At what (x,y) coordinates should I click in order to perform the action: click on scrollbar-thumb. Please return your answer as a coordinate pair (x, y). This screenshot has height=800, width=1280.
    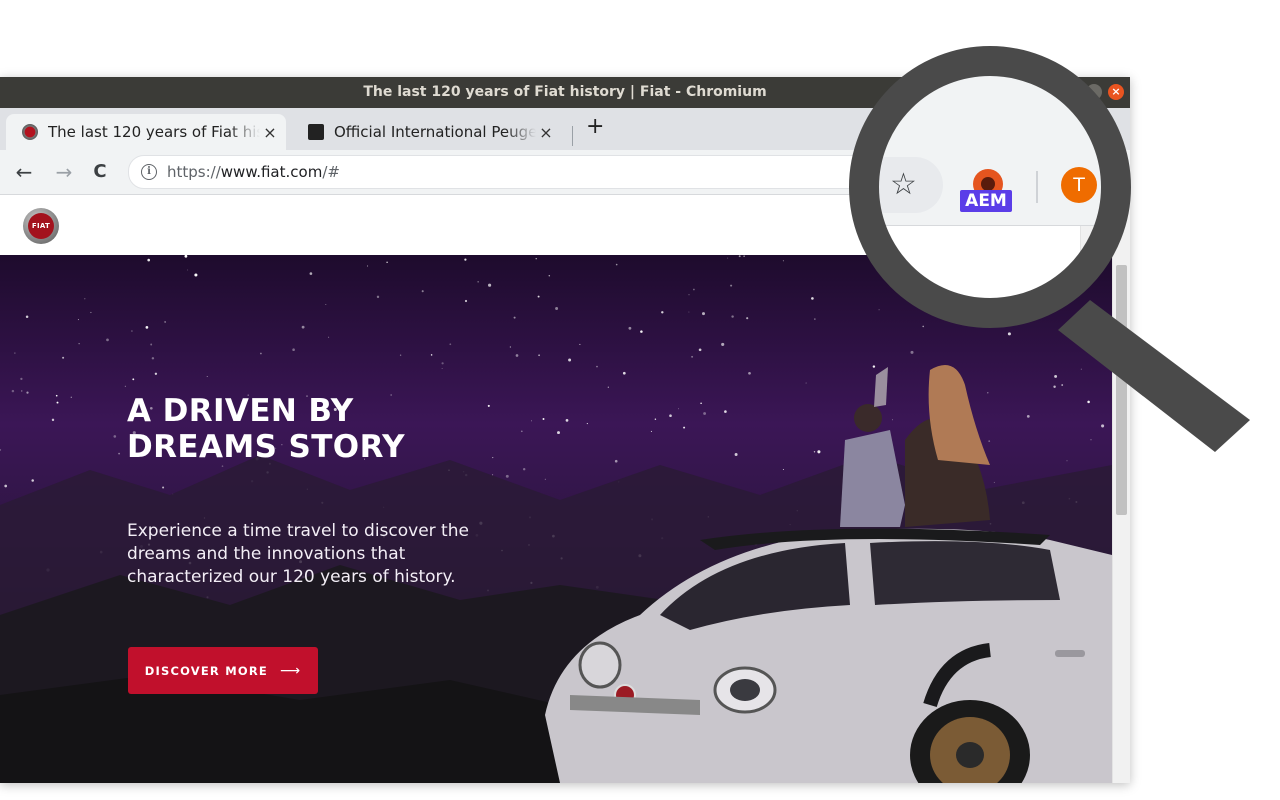
    Looking at the image, I should click on (1121, 390).